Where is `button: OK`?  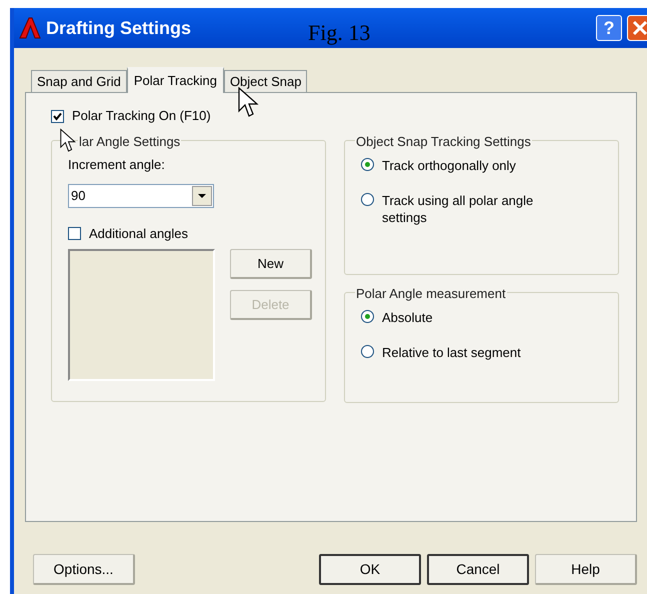 button: OK is located at coordinates (370, 569).